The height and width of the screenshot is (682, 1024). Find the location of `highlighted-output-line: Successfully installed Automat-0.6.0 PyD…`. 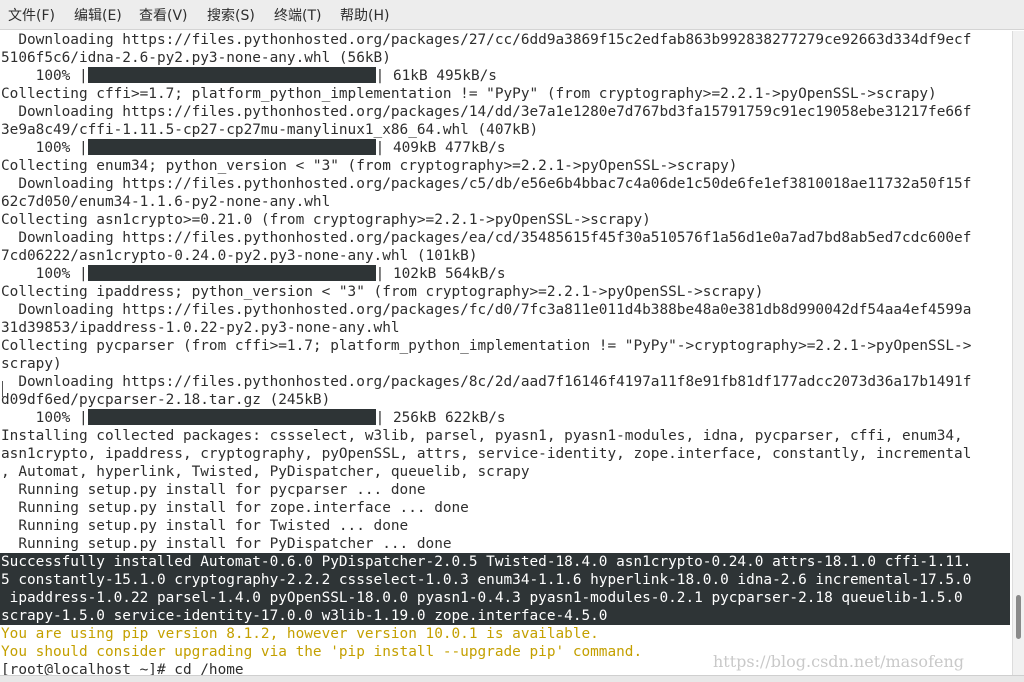

highlighted-output-line: Successfully installed Automat-0.6.0 PyD… is located at coordinates (505, 562).